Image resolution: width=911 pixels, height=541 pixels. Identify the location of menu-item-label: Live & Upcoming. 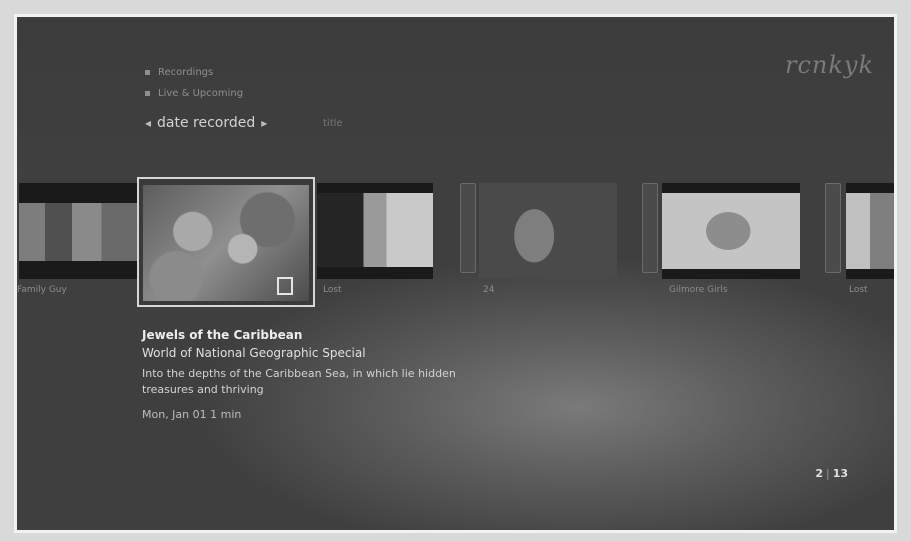
(201, 93).